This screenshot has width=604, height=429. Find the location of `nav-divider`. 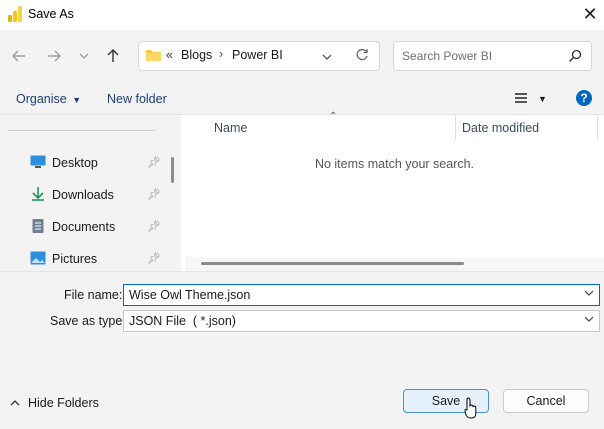

nav-divider is located at coordinates (81, 130).